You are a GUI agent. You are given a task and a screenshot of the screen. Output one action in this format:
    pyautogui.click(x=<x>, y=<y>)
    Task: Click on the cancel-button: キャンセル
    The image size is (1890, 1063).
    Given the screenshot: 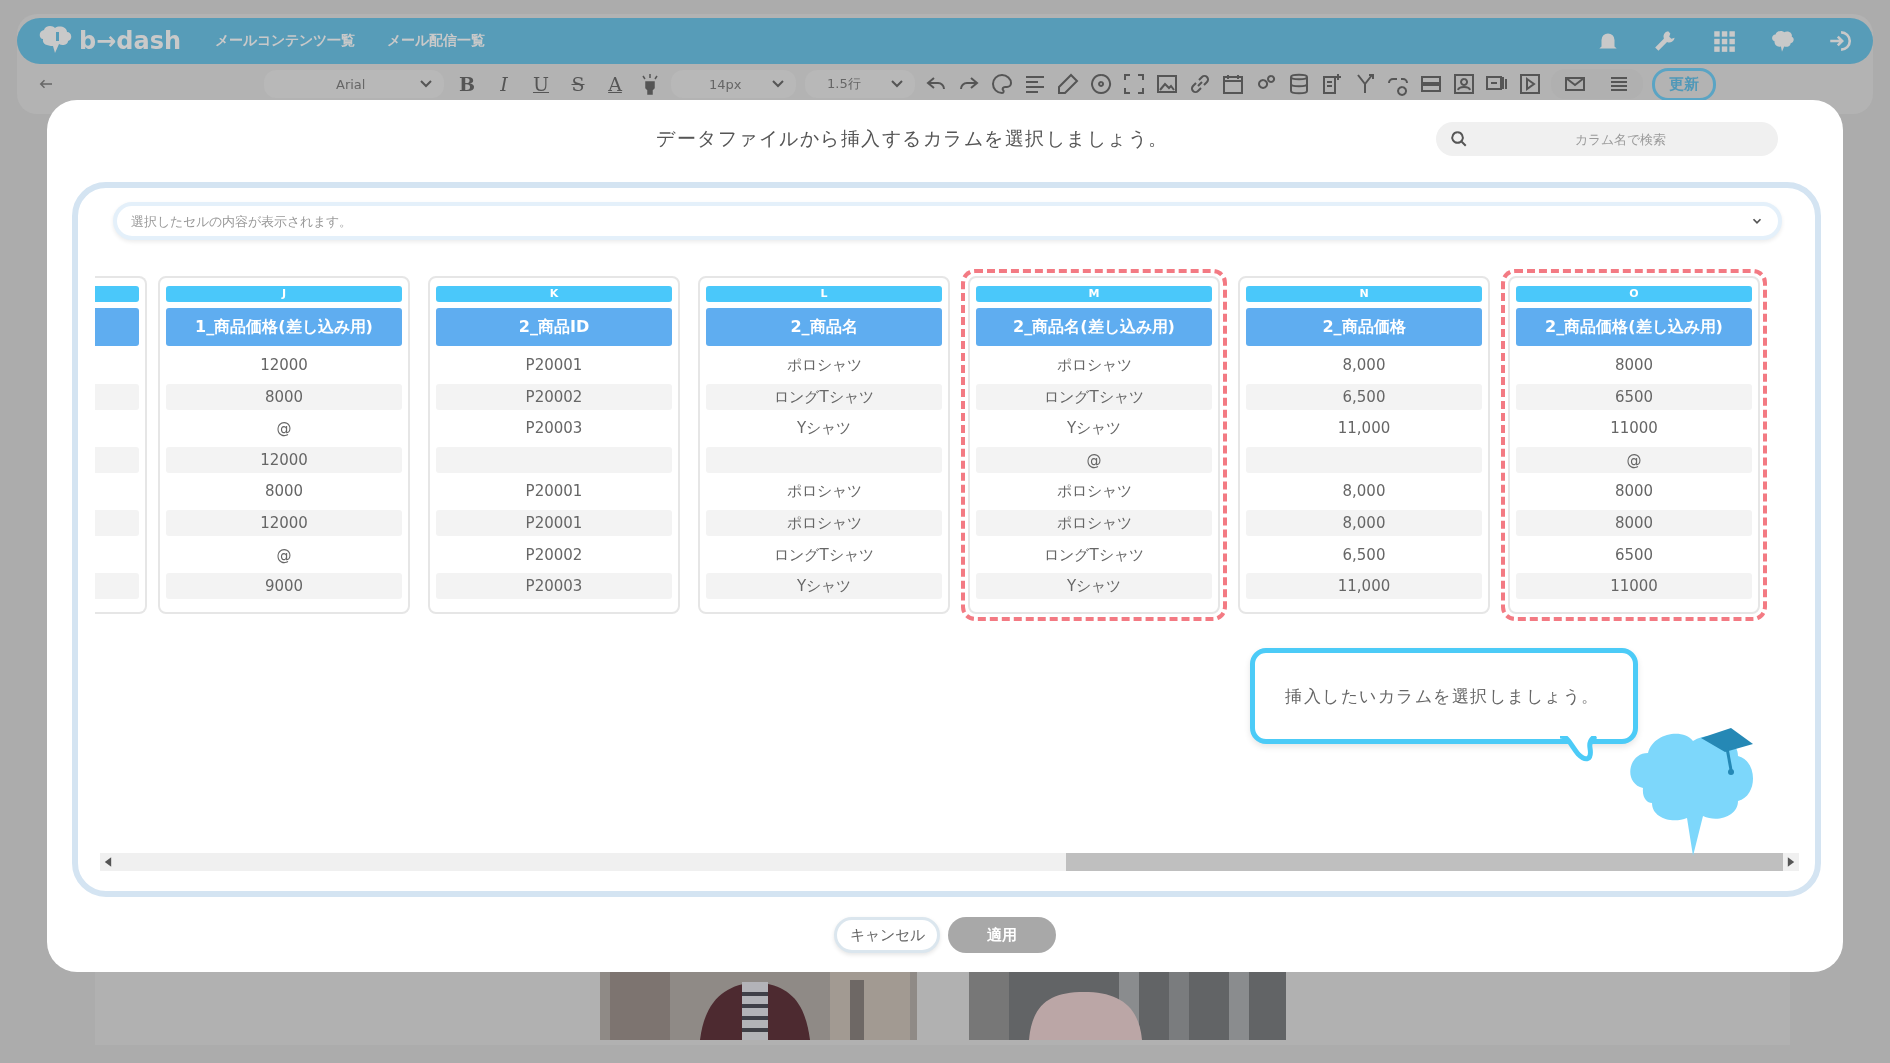 What is the action you would take?
    pyautogui.click(x=887, y=935)
    